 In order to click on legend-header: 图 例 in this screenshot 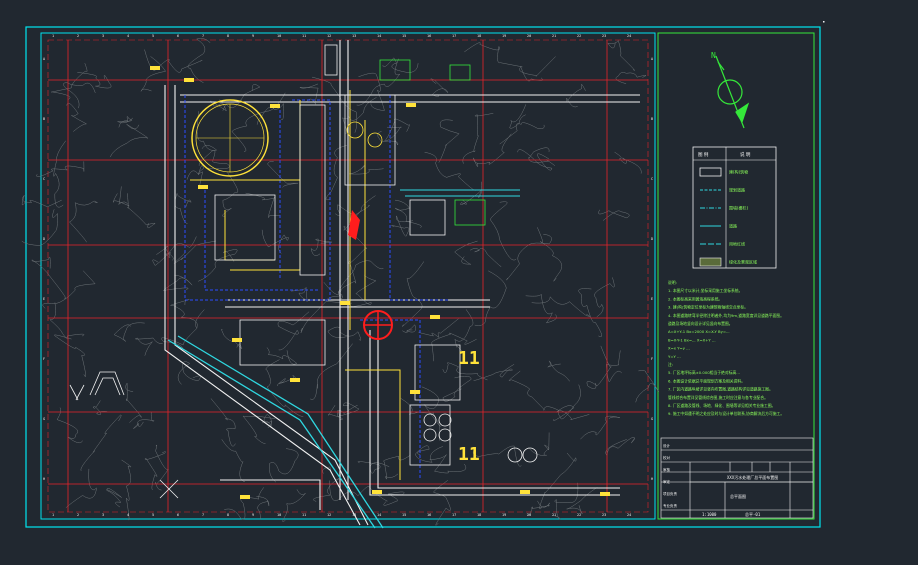, I will do `click(703, 154)`.